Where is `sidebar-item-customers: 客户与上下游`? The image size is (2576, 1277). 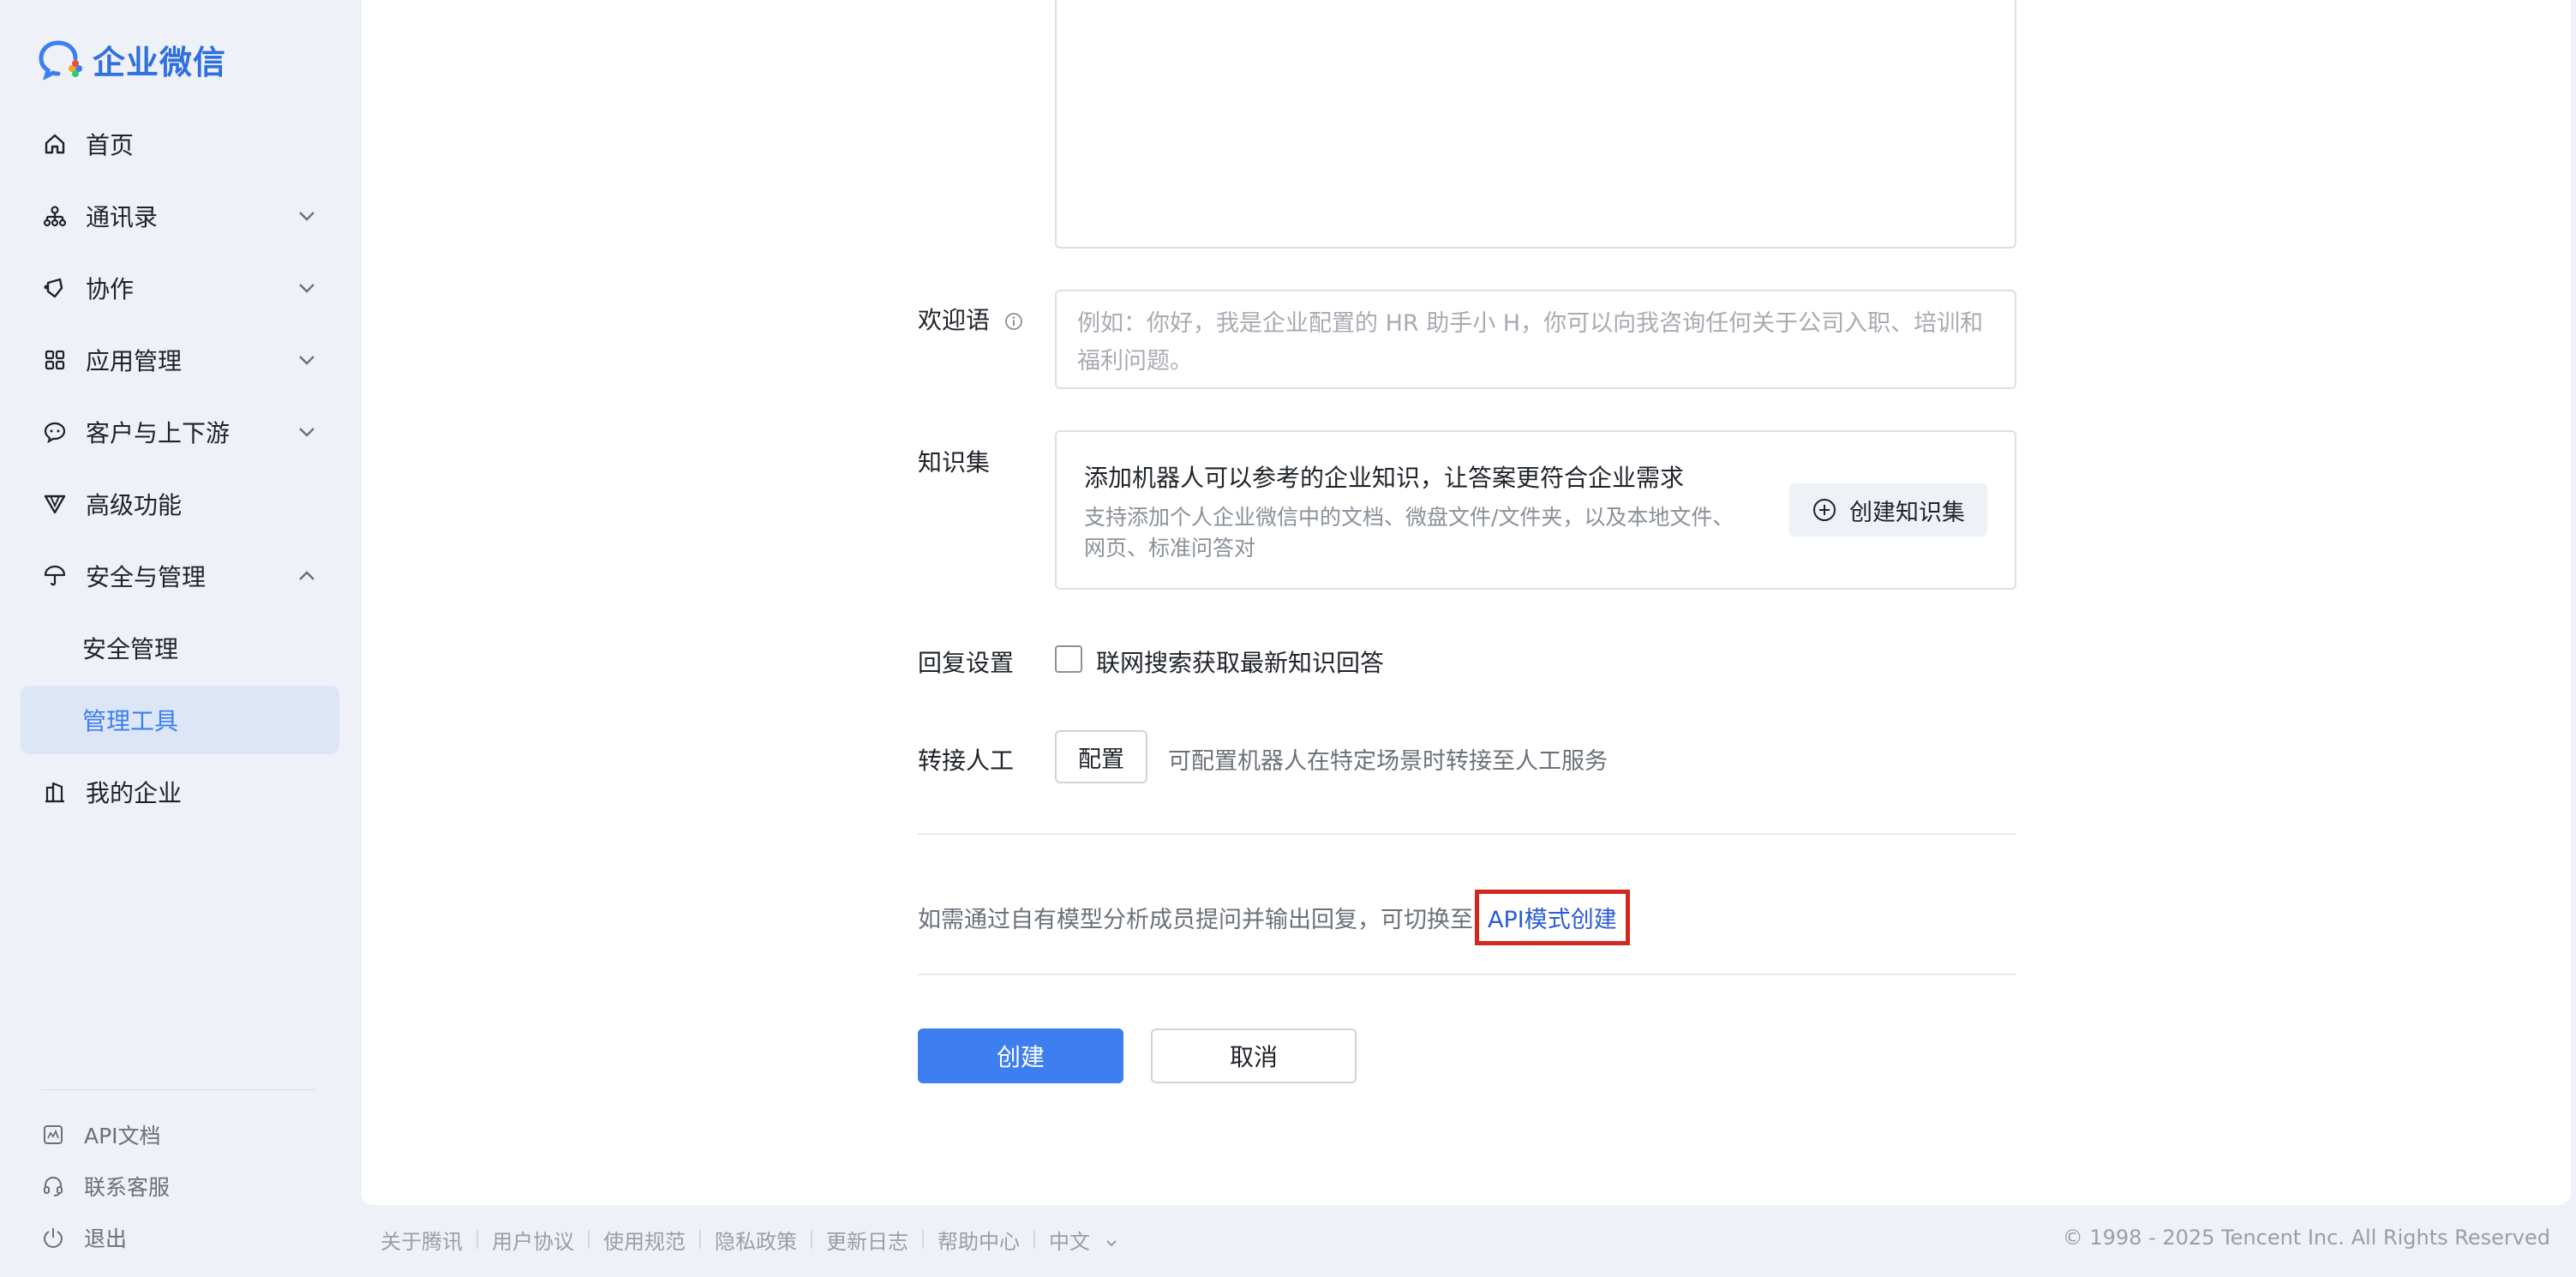 sidebar-item-customers: 客户与上下游 is located at coordinates (180, 432).